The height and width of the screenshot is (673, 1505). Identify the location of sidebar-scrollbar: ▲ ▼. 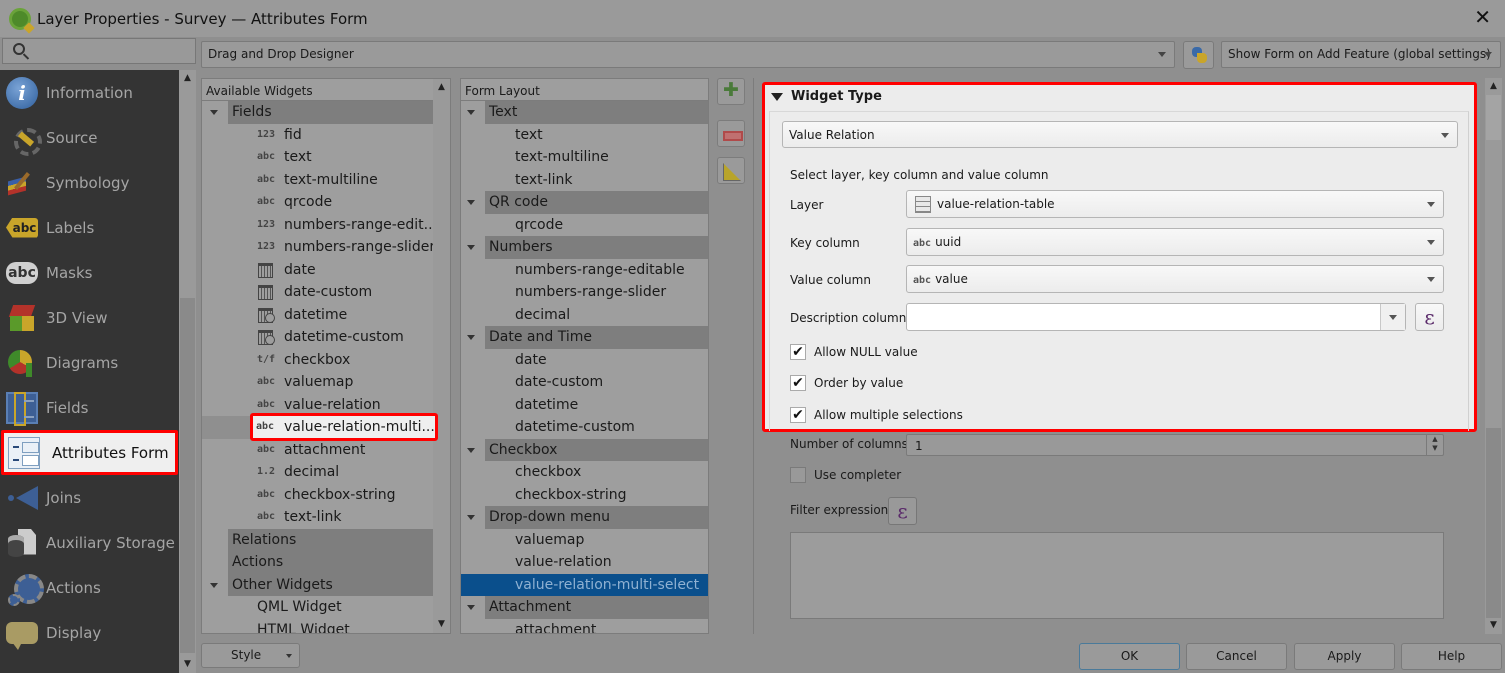
(187, 371).